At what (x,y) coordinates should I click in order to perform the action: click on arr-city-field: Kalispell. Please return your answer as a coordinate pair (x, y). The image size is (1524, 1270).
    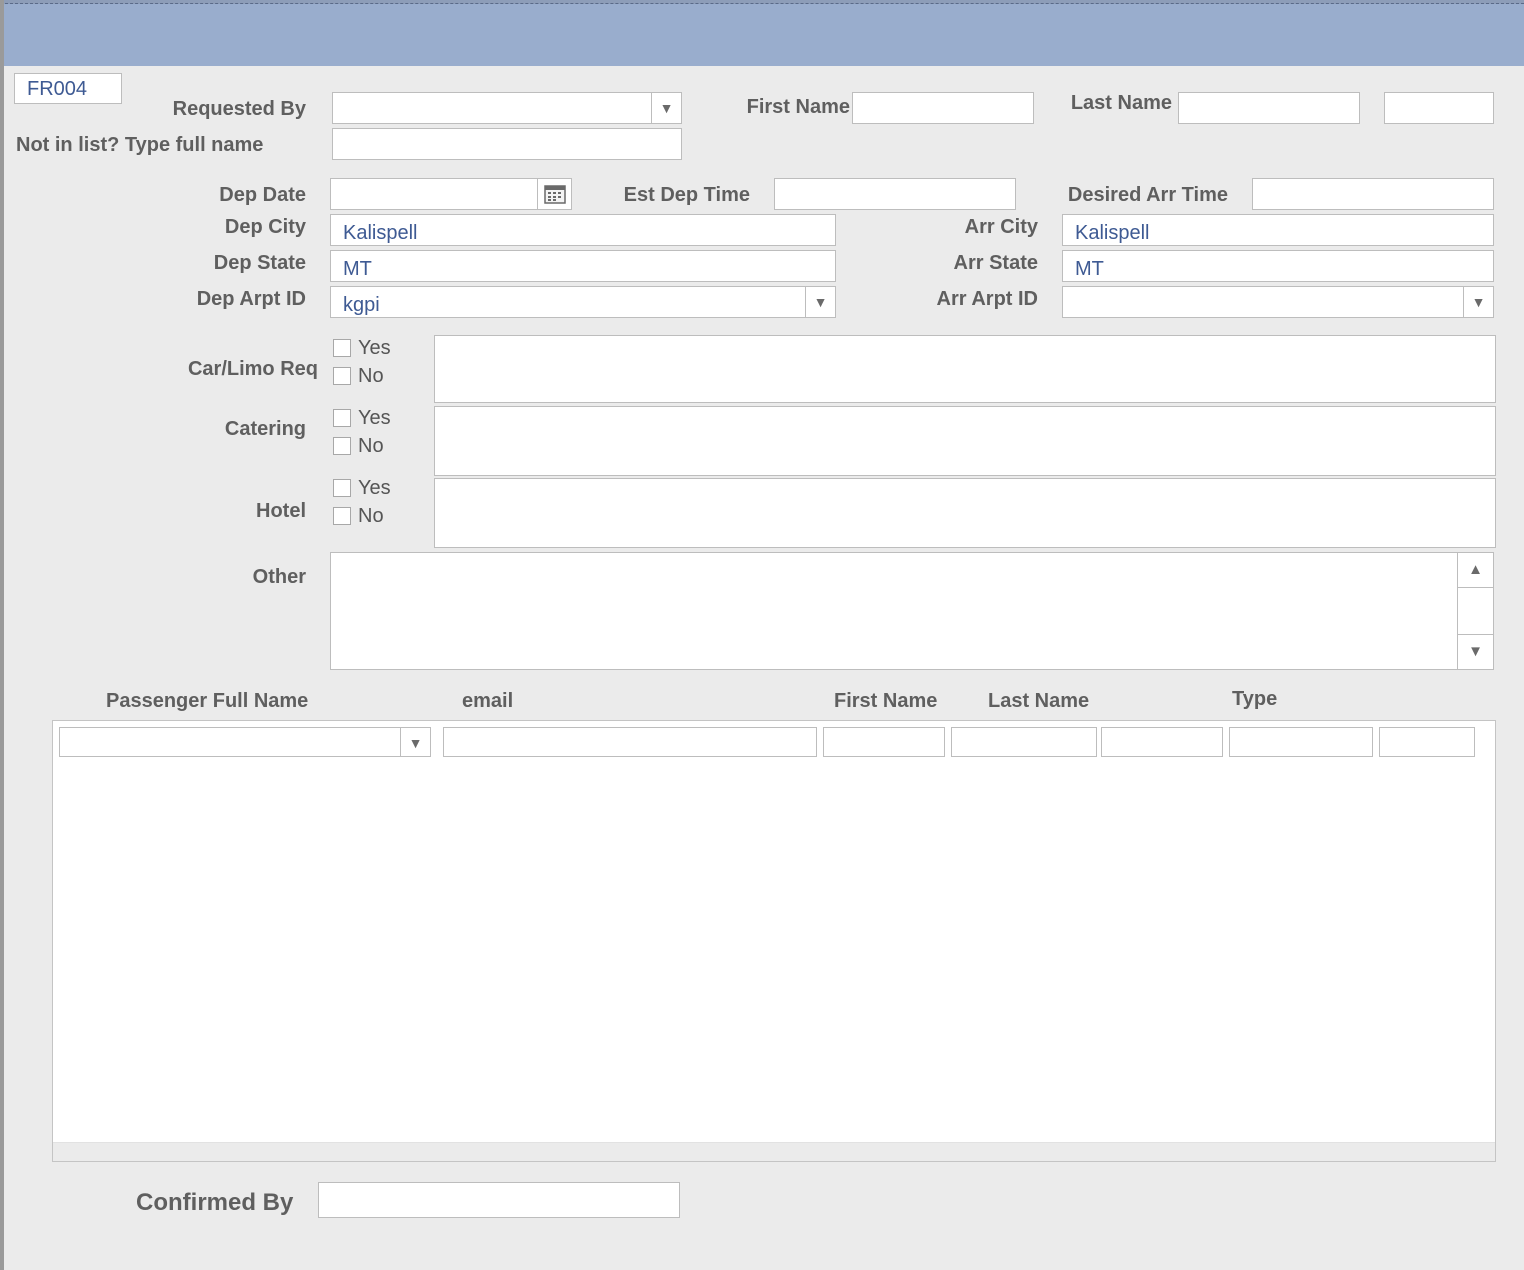
    Looking at the image, I should click on (1278, 230).